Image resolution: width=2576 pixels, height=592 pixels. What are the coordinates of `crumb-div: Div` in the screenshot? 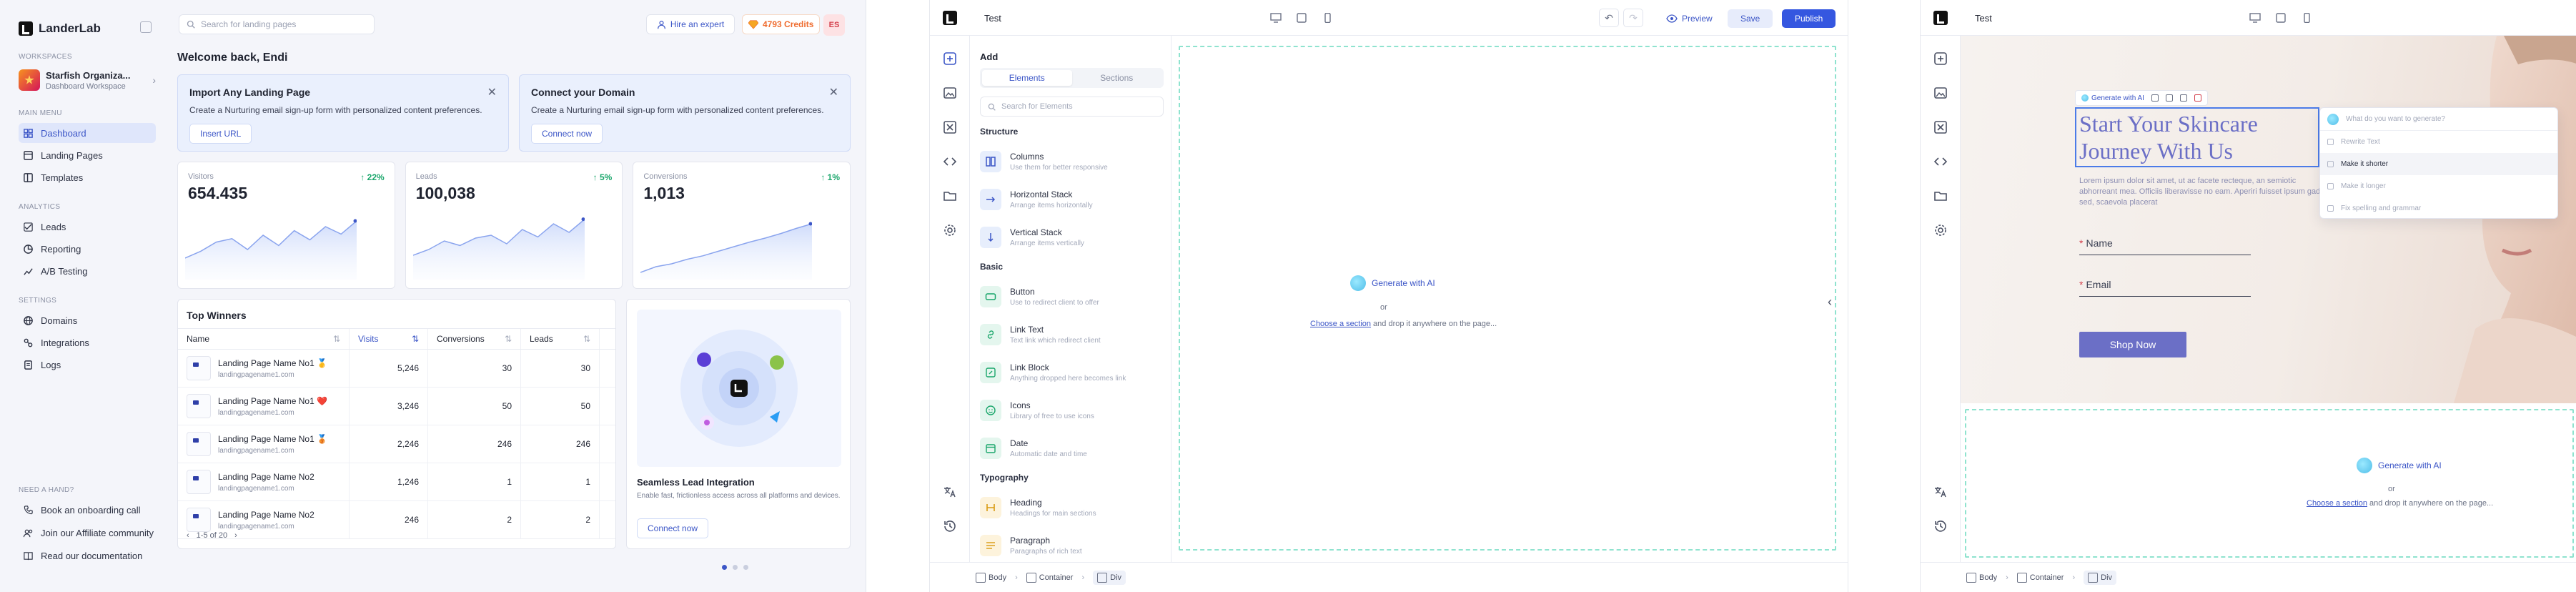 It's located at (1110, 577).